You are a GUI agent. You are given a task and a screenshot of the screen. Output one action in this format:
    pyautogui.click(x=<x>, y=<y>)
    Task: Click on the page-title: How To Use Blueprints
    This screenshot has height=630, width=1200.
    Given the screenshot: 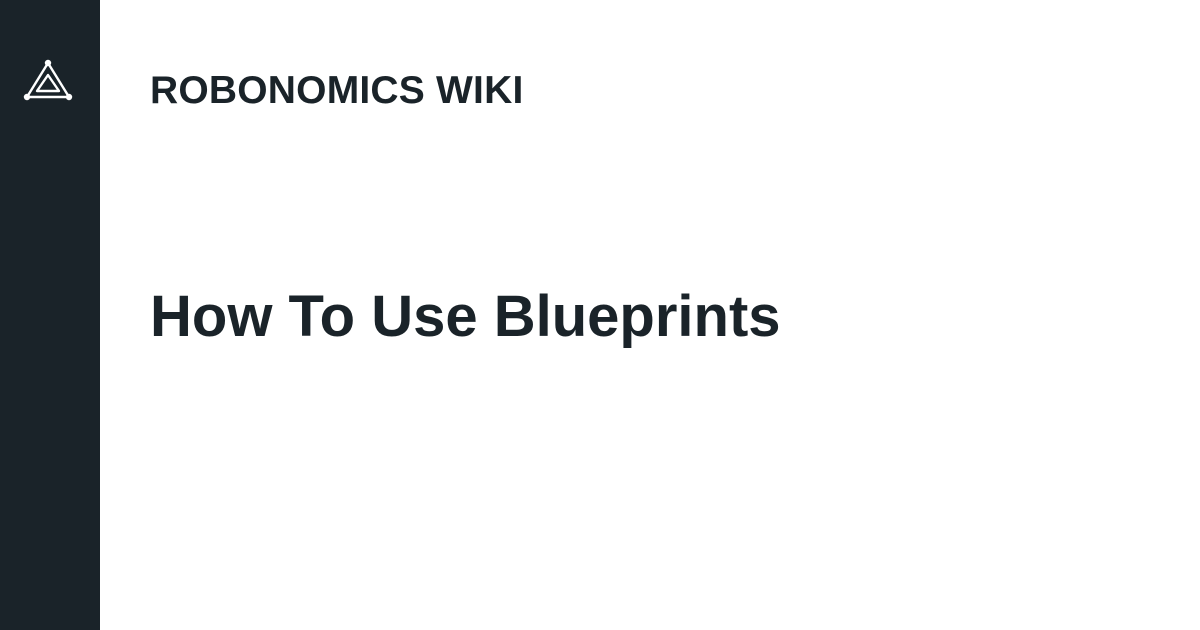 What is the action you would take?
    pyautogui.click(x=465, y=316)
    